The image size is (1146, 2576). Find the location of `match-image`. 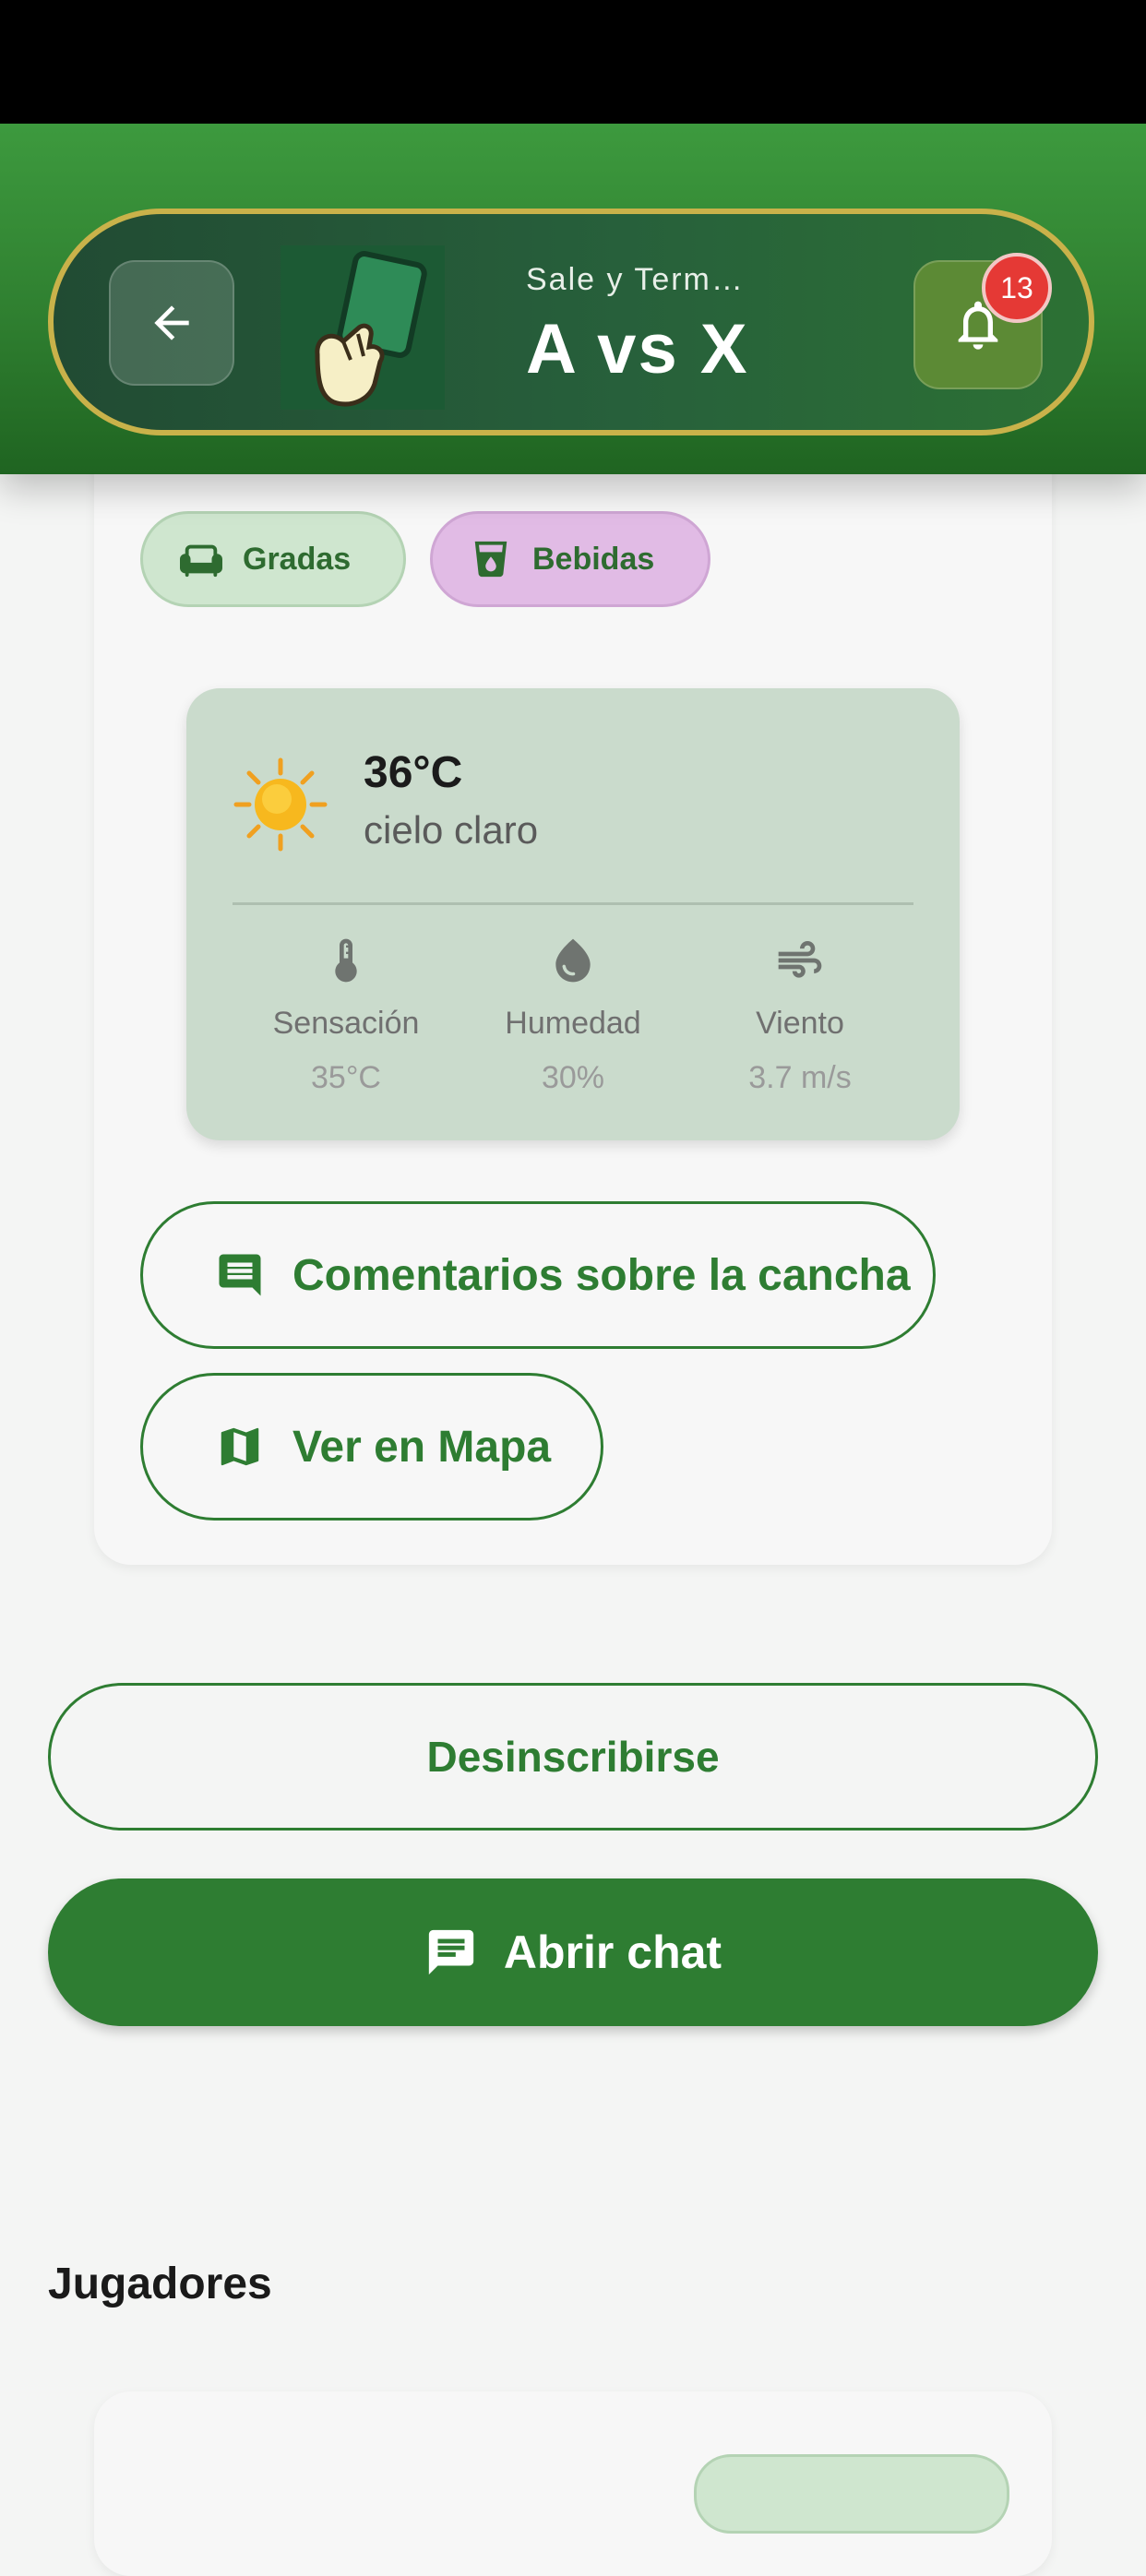

match-image is located at coordinates (363, 327).